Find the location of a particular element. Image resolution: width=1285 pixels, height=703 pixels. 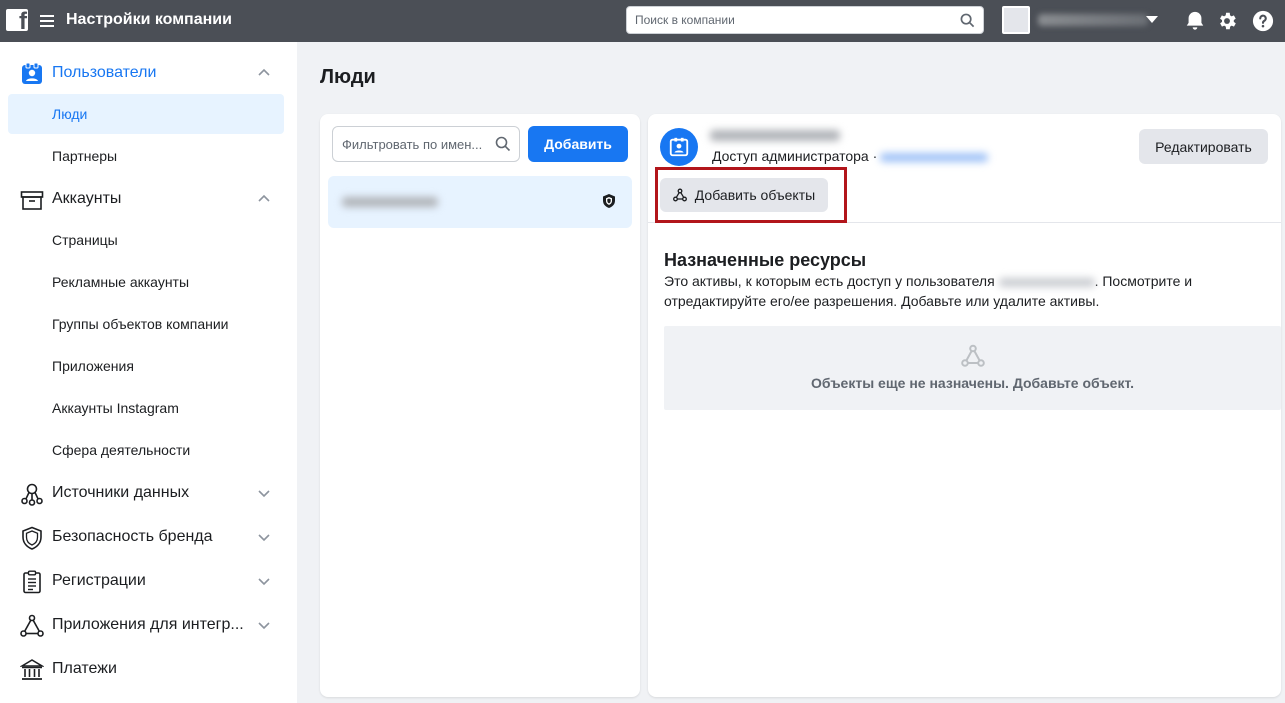

accounts-icon is located at coordinates (32, 200).